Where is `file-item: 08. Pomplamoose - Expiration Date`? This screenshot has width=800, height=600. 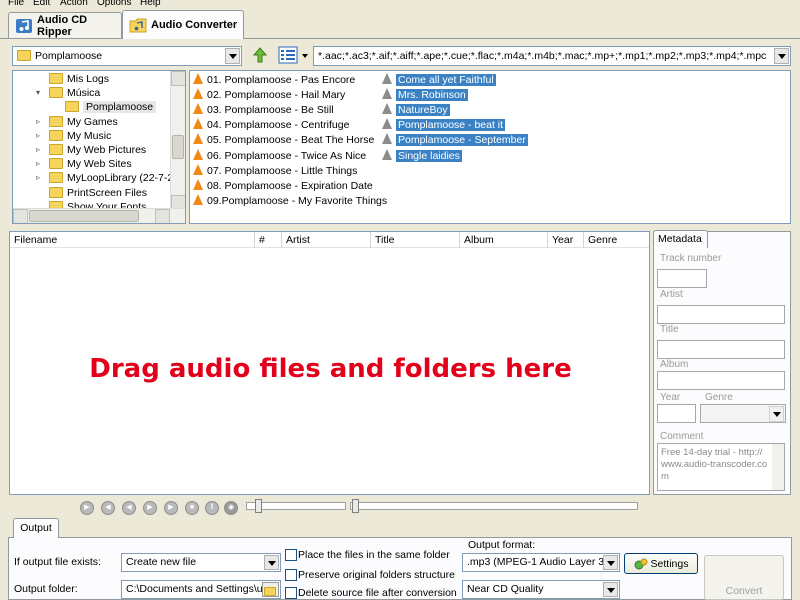
file-item: 08. Pomplamoose - Expiration Date is located at coordinates (283, 186).